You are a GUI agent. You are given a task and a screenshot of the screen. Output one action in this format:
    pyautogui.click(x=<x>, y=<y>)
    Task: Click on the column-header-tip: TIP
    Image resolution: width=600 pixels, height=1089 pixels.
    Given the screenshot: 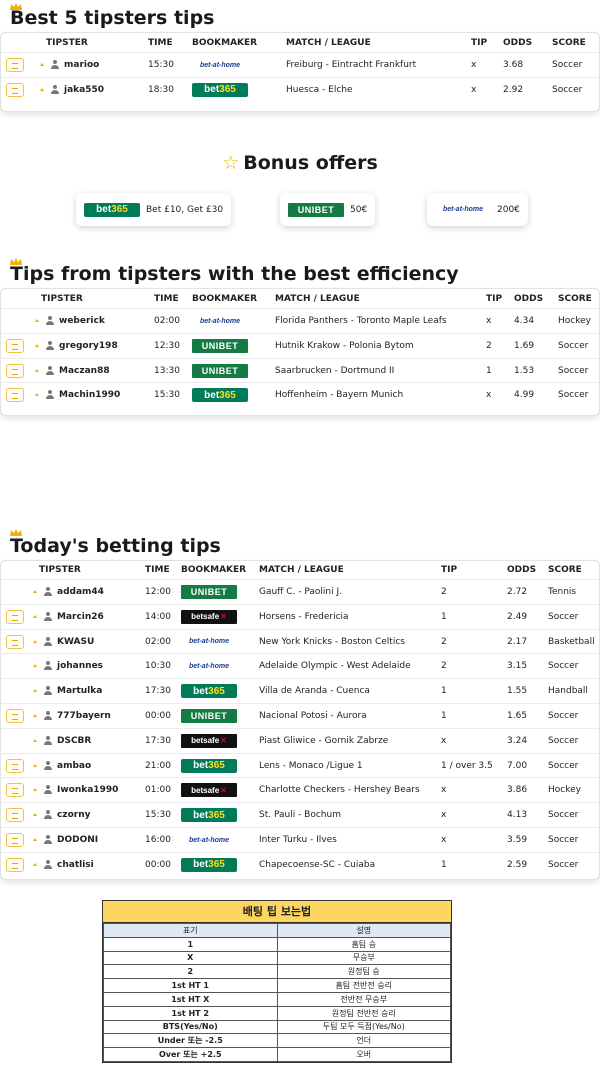 What is the action you would take?
    pyautogui.click(x=479, y=43)
    